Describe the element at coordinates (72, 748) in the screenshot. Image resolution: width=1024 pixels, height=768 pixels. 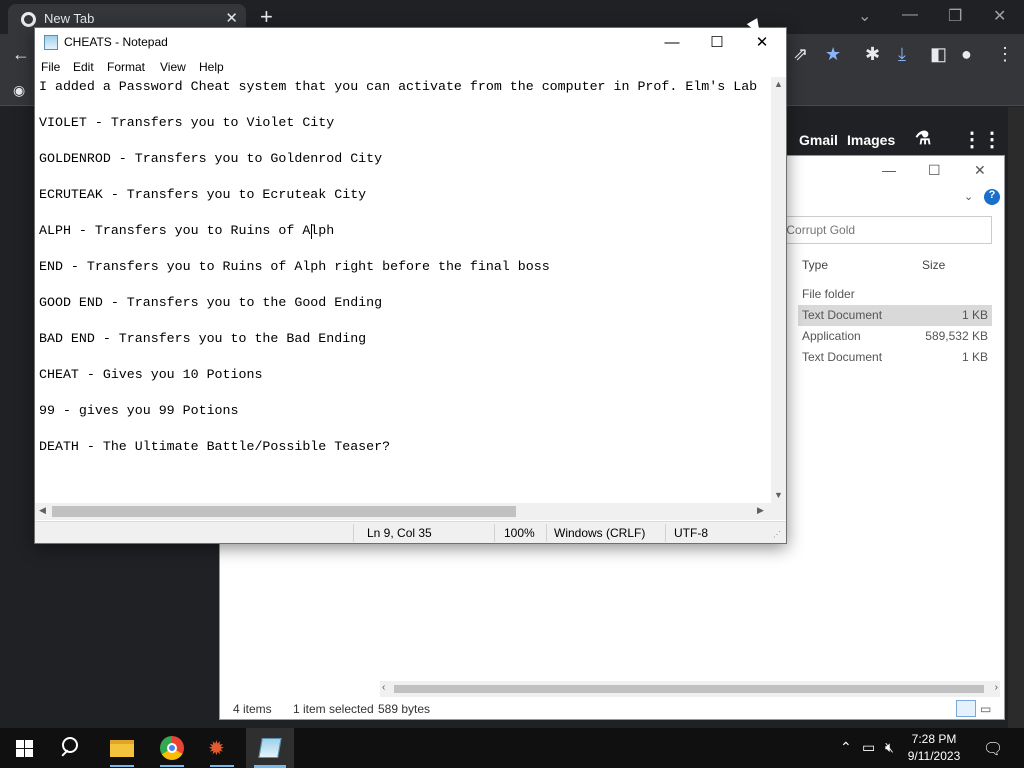
I see `search-button` at that location.